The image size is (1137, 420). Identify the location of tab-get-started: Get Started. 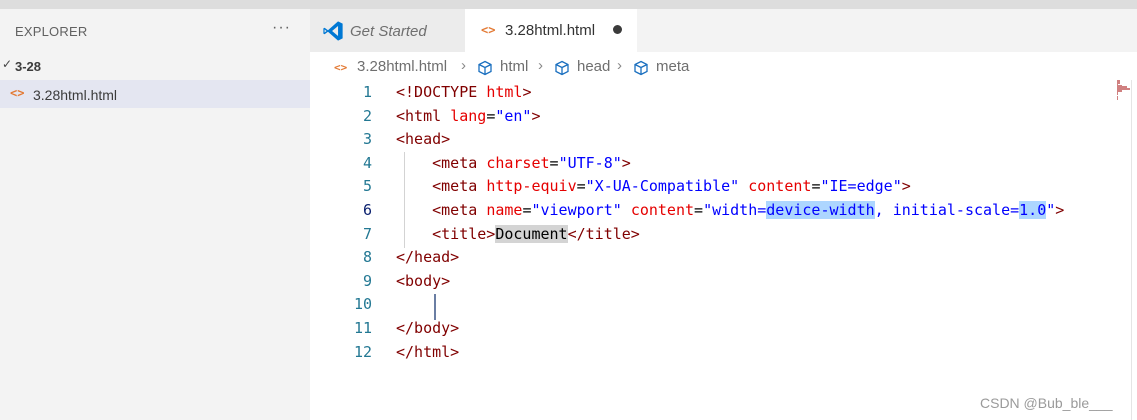
(387, 30).